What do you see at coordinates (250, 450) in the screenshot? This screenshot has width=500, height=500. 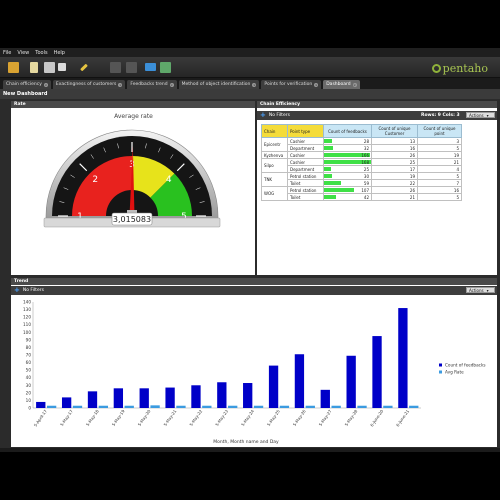 I see `status-bar` at bounding box center [250, 450].